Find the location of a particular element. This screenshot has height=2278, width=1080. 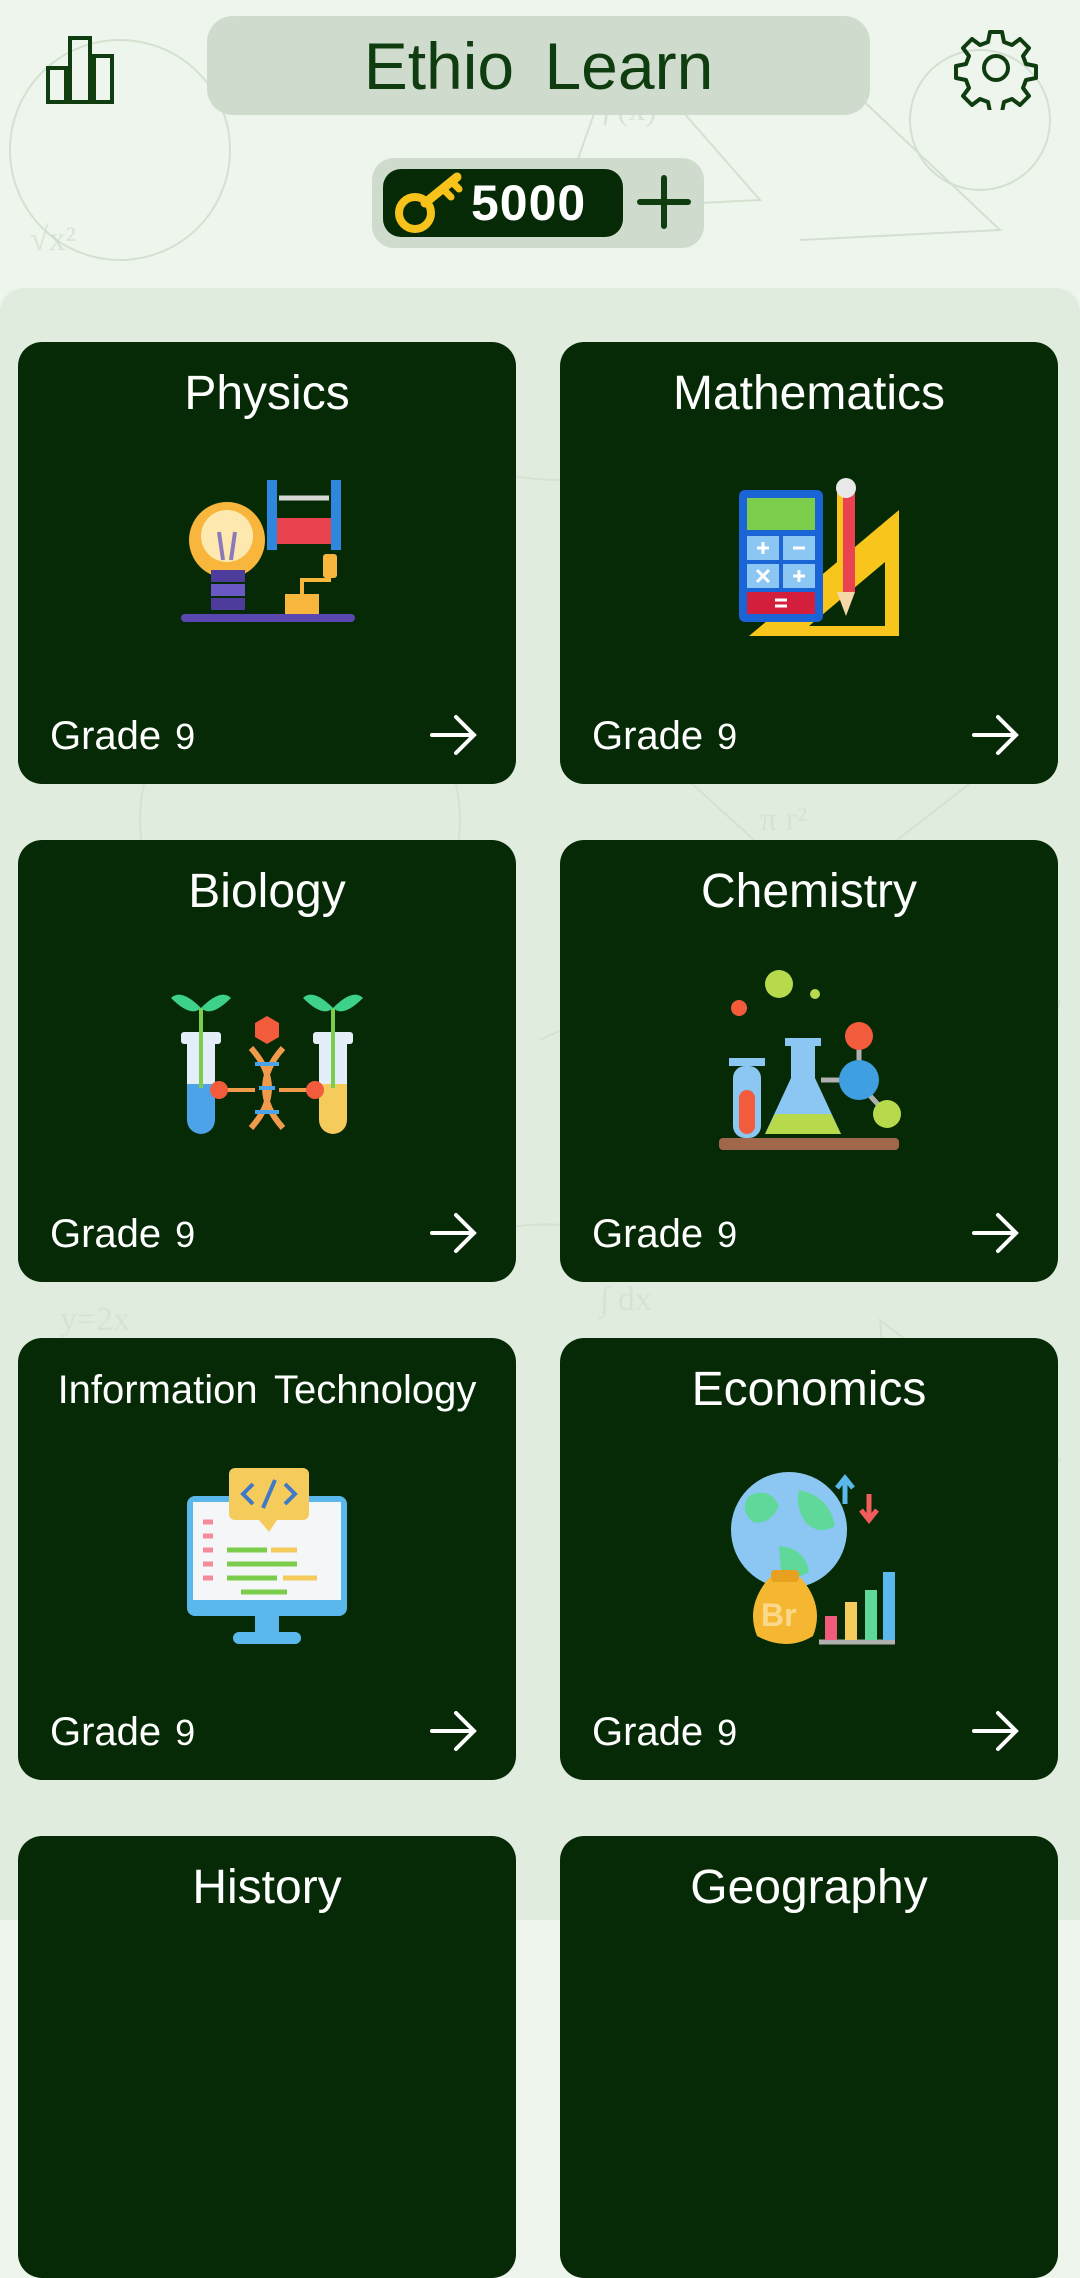

subject-card-information-technology: Information Technology Grade 9 is located at coordinates (267, 1559).